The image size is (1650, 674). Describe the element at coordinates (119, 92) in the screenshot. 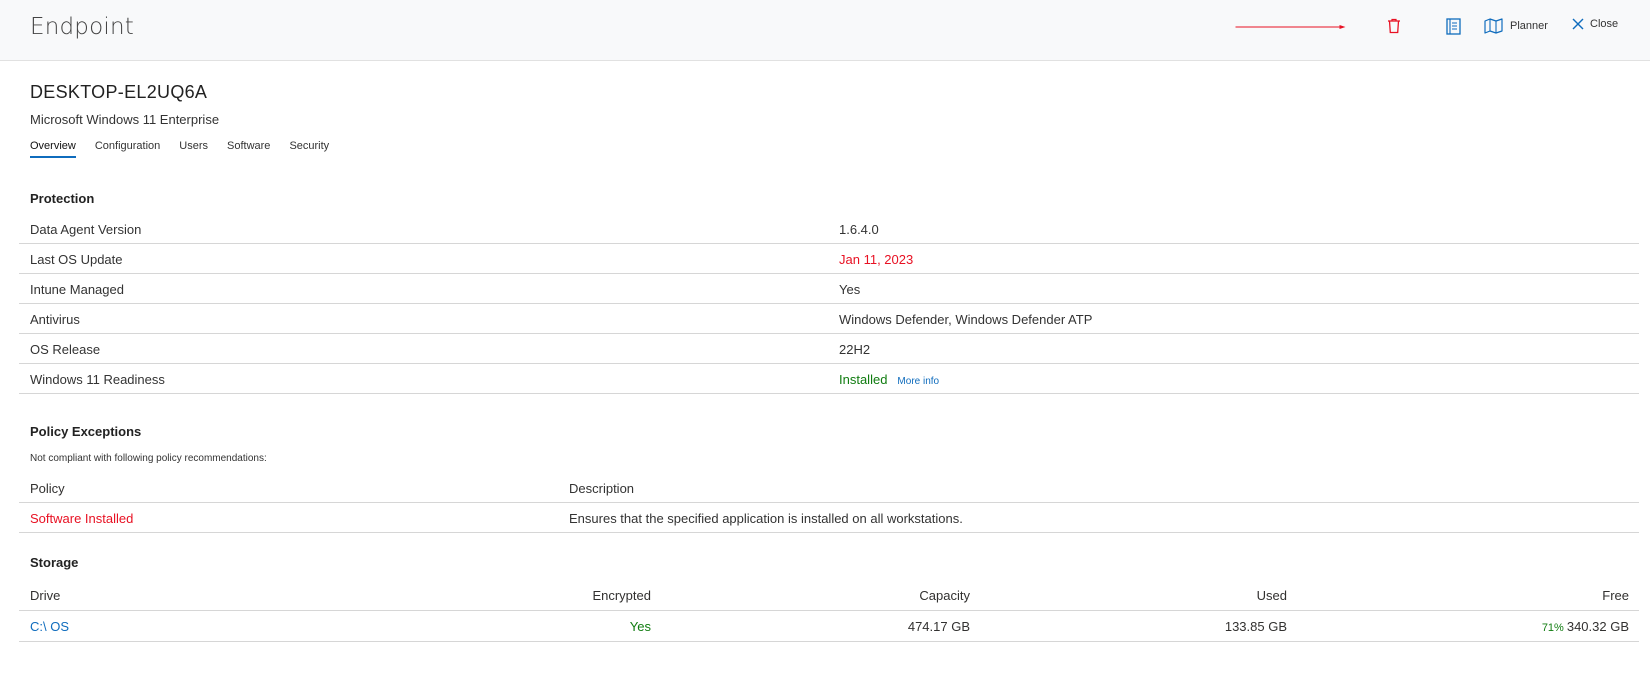

I see `device-name: DESKTOP-EL2UQ6A` at that location.